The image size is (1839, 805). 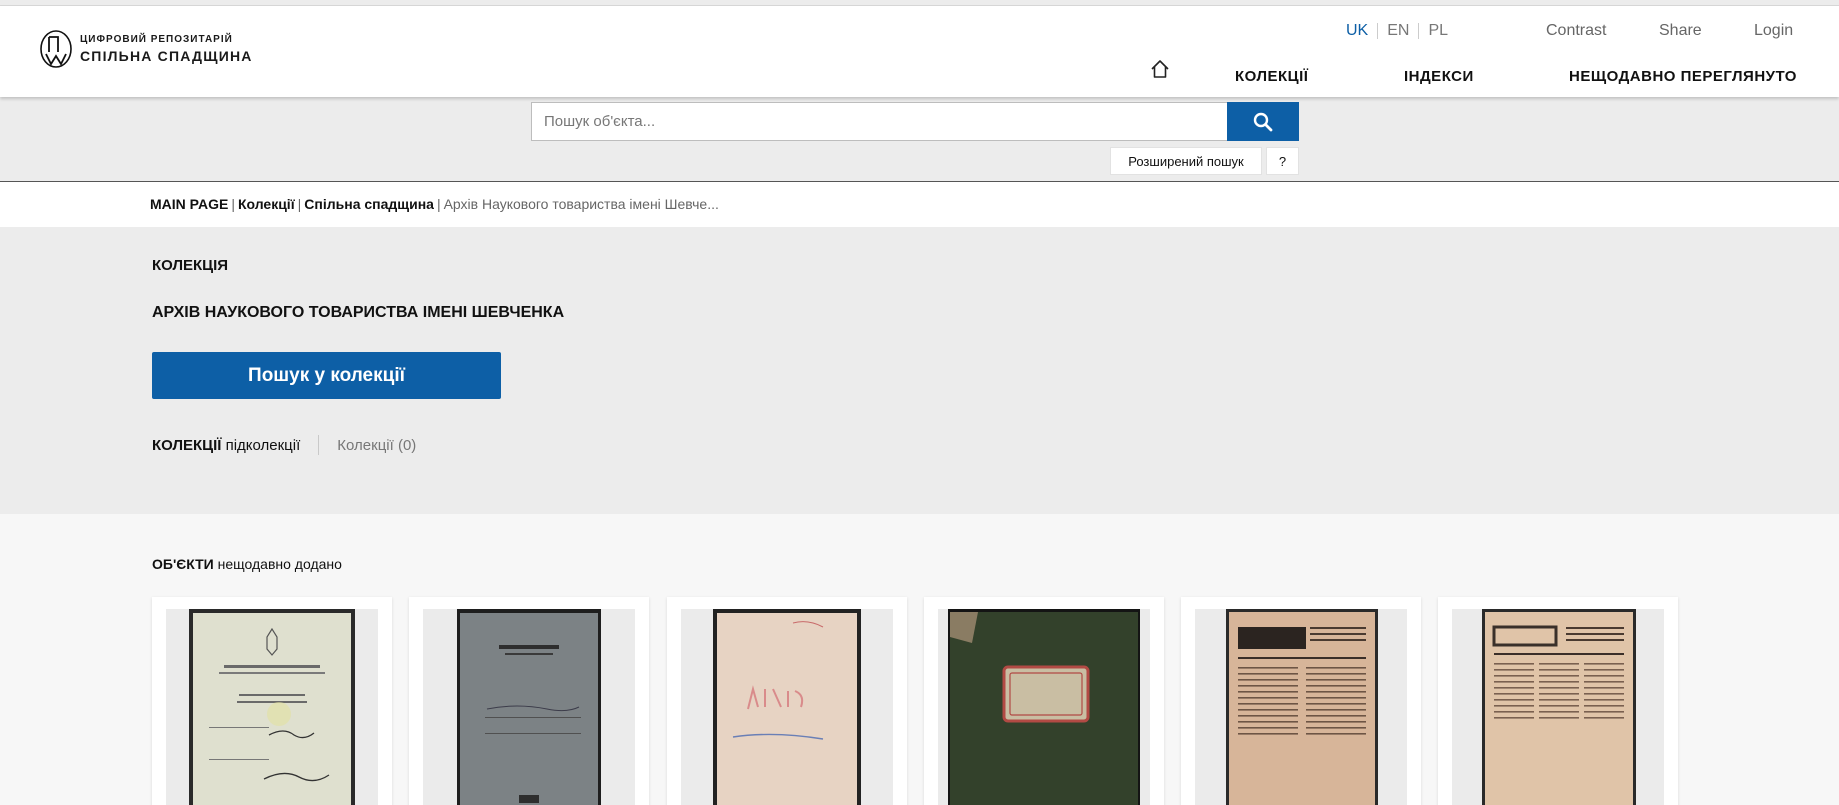 What do you see at coordinates (261, 445) in the screenshot?
I see `subcollections-label-rest: підколекції` at bounding box center [261, 445].